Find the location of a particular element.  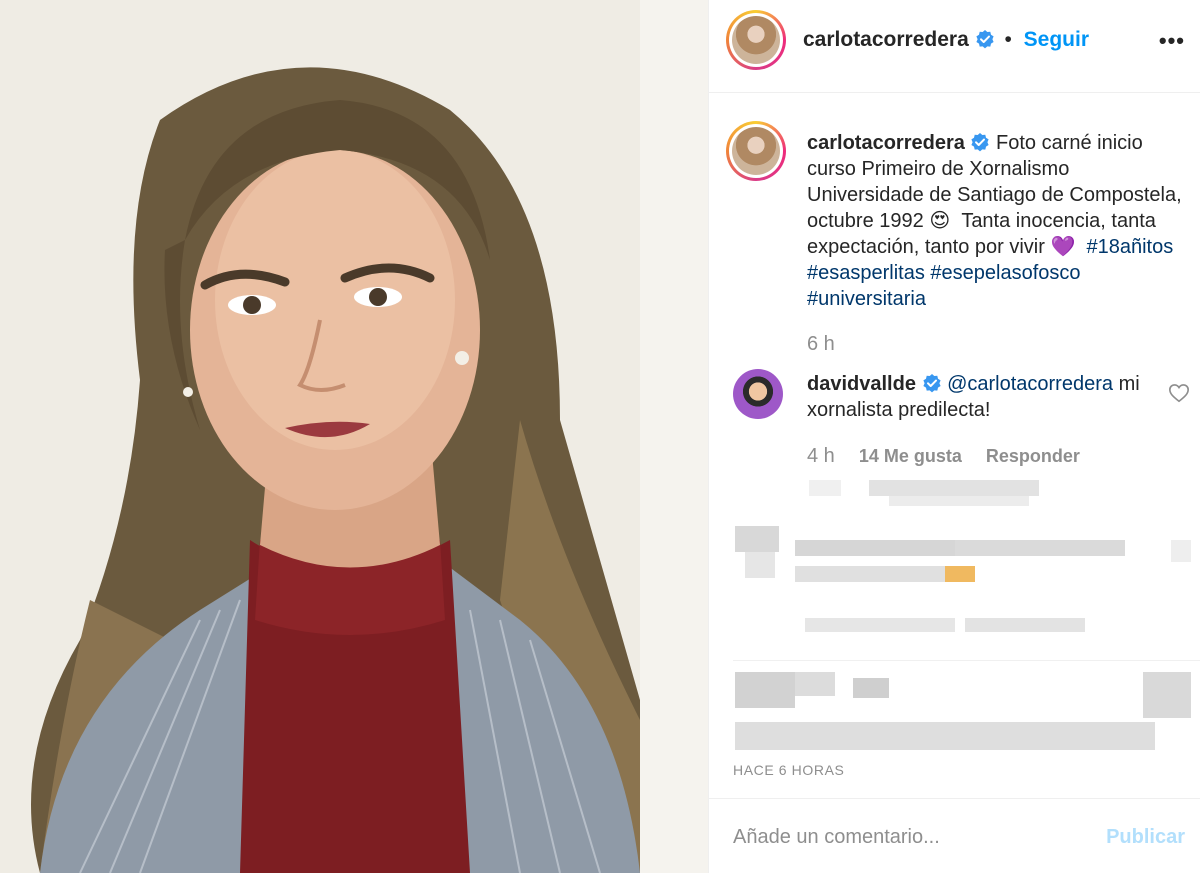

reply-button: Responder is located at coordinates (1033, 456).